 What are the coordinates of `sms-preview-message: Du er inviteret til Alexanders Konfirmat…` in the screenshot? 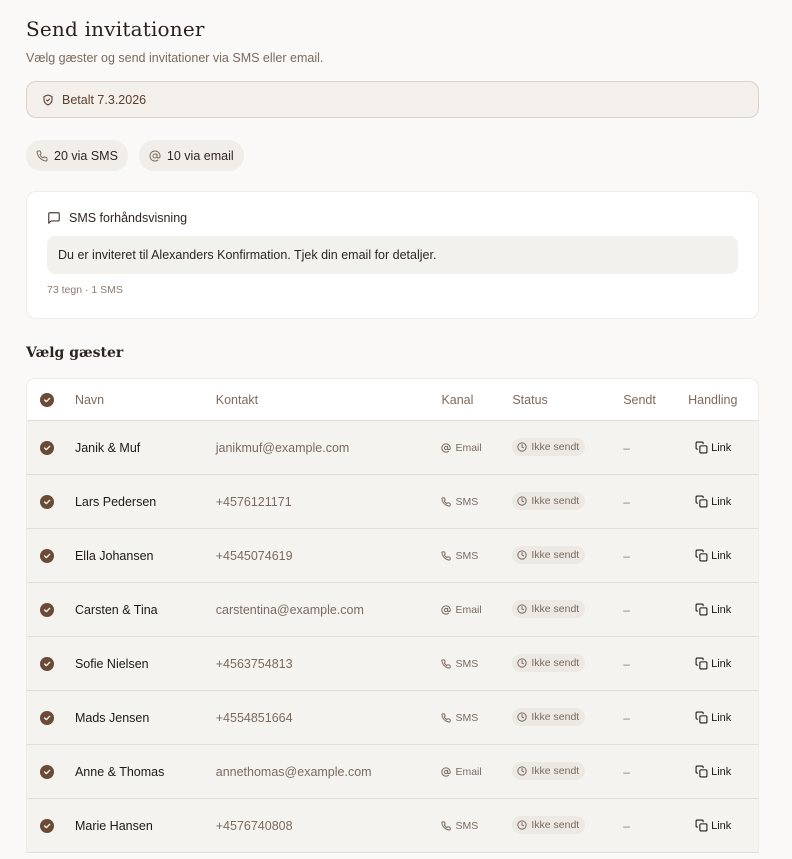 It's located at (392, 255).